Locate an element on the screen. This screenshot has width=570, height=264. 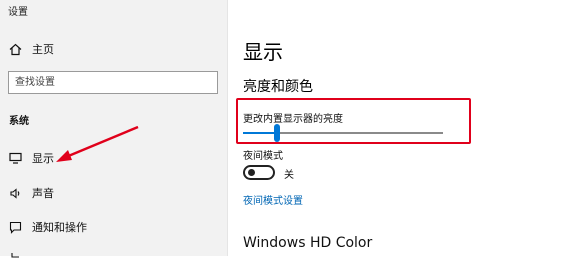
partial-icon is located at coordinates (15, 257).